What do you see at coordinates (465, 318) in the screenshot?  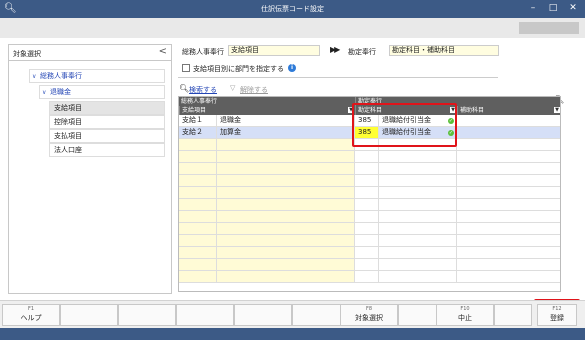 I see `fkey-label: 中止` at bounding box center [465, 318].